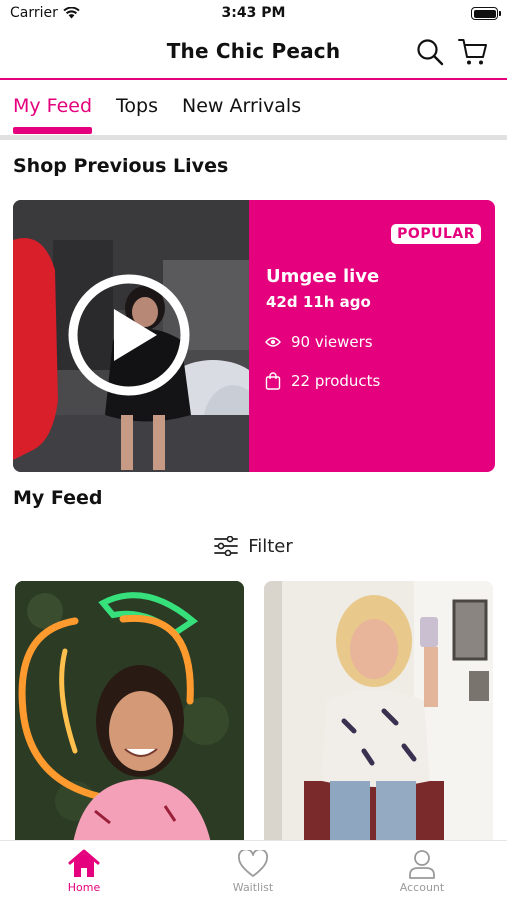 Image resolution: width=507 pixels, height=900 pixels. What do you see at coordinates (422, 864) in the screenshot?
I see `account-icon` at bounding box center [422, 864].